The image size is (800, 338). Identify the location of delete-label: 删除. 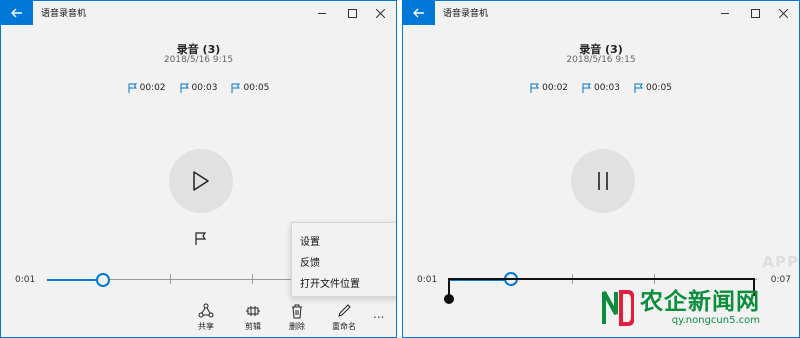
(297, 326).